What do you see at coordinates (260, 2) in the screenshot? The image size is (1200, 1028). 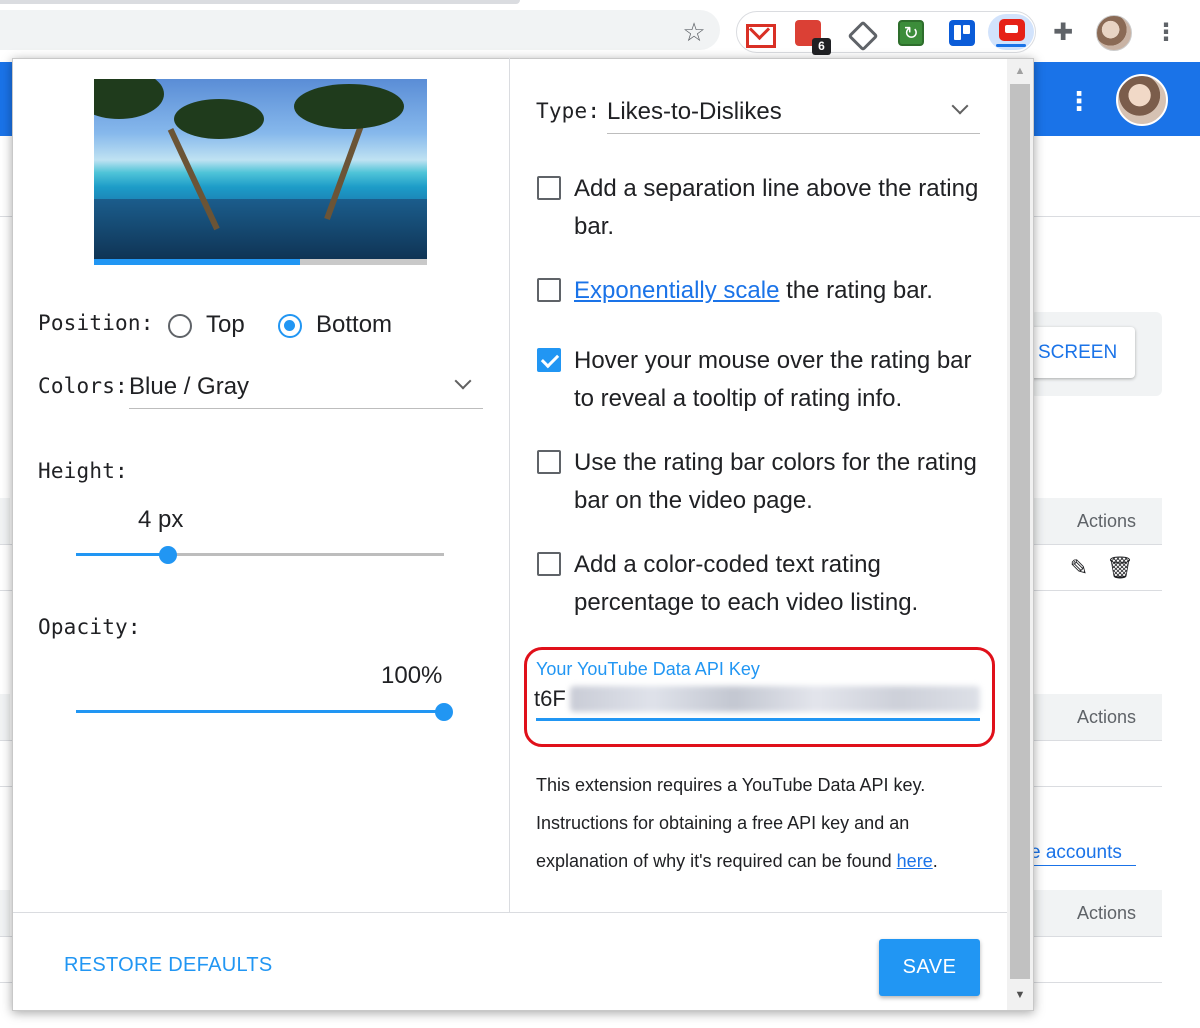 I see `tab-strip` at bounding box center [260, 2].